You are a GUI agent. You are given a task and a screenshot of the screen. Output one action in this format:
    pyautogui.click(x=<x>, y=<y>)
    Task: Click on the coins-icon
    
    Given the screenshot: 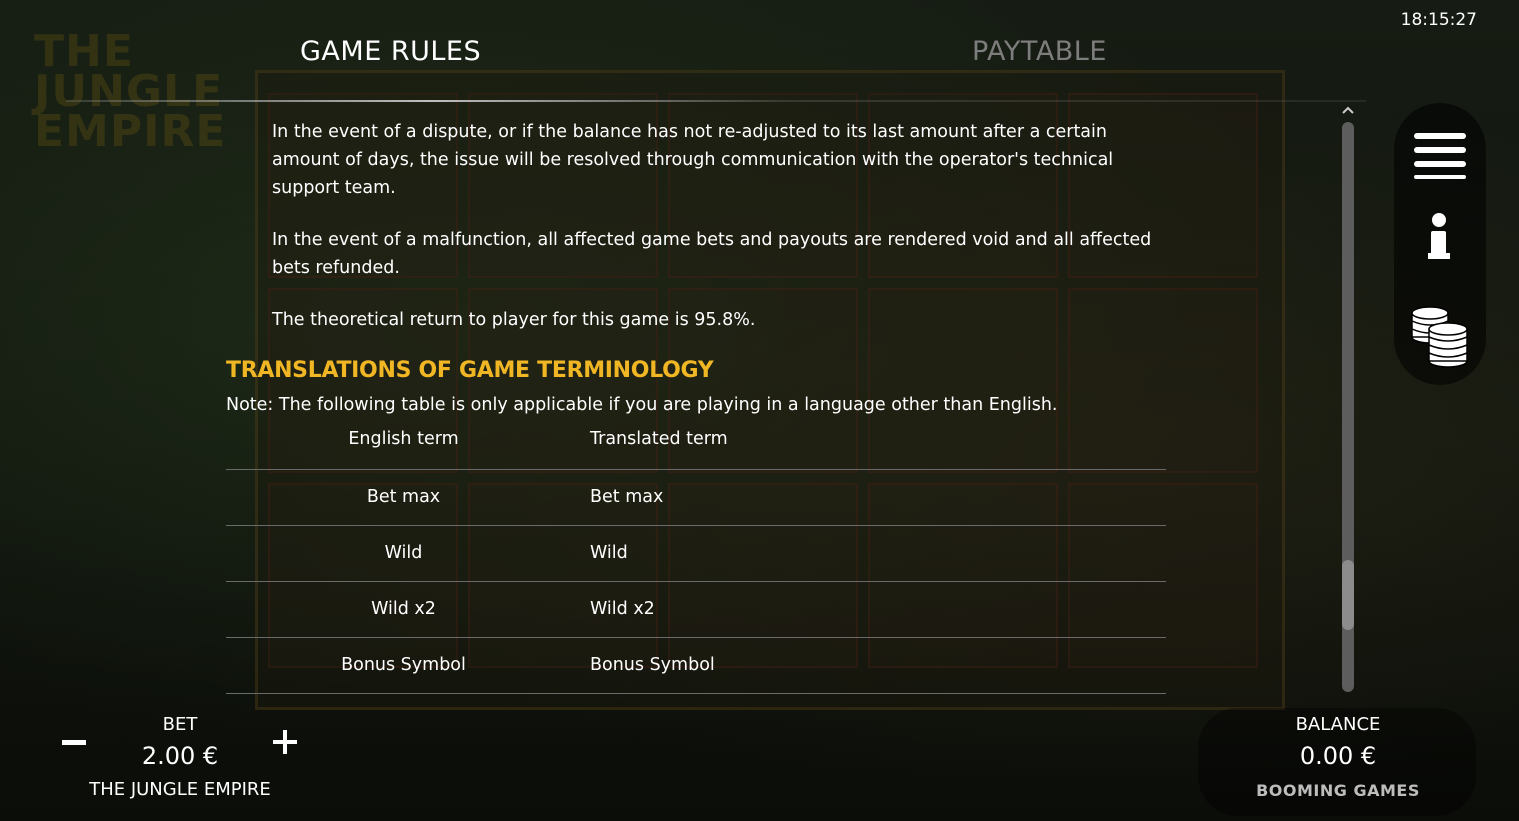 What is the action you would take?
    pyautogui.click(x=1439, y=337)
    